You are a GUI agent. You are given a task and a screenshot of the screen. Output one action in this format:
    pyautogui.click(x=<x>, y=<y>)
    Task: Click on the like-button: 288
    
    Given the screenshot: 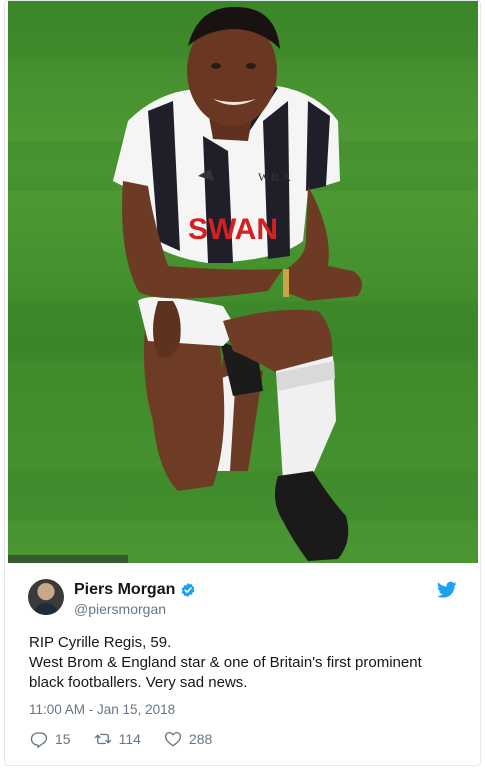 What is the action you would take?
    pyautogui.click(x=187, y=739)
    